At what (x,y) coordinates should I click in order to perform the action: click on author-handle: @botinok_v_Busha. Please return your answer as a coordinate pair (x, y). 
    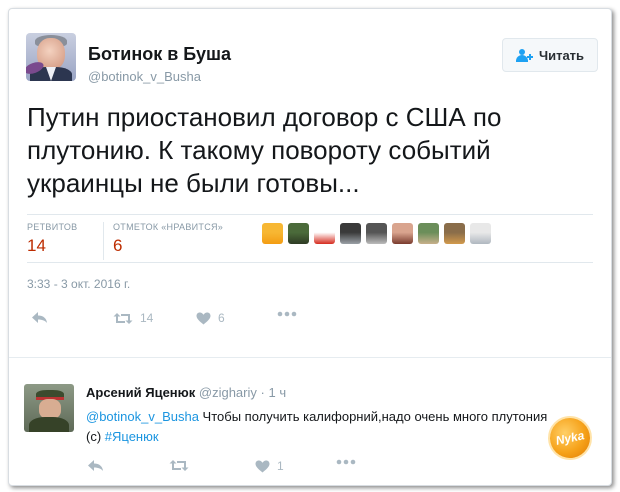
    Looking at the image, I should click on (144, 76).